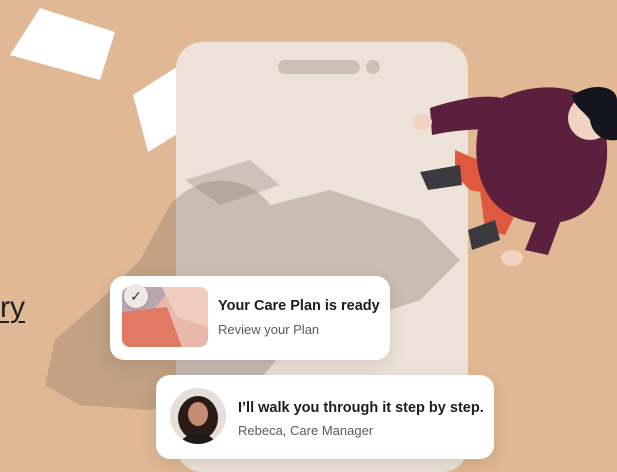 Image resolution: width=617 pixels, height=472 pixels. I want to click on avatar, so click(198, 416).